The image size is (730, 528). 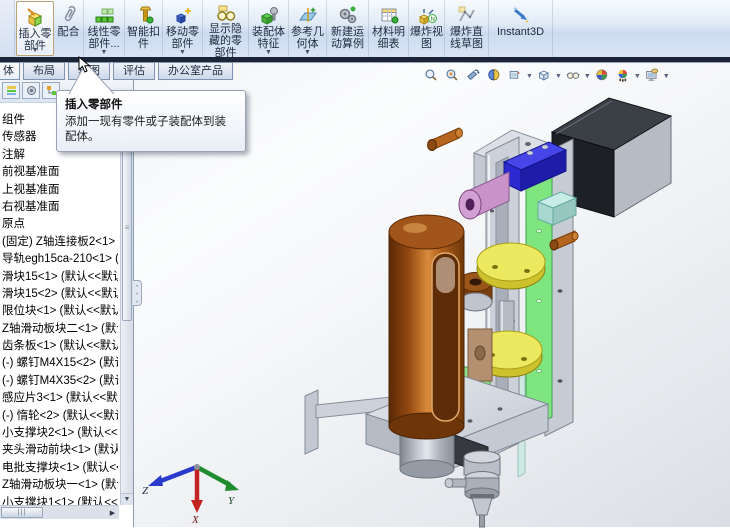 I want to click on zoom-to-area-icon, so click(x=453, y=76).